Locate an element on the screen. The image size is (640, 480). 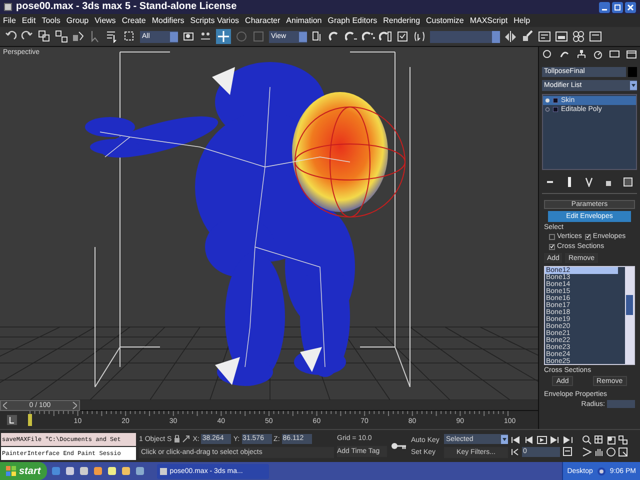
scrollbar-thumb is located at coordinates (629, 305).